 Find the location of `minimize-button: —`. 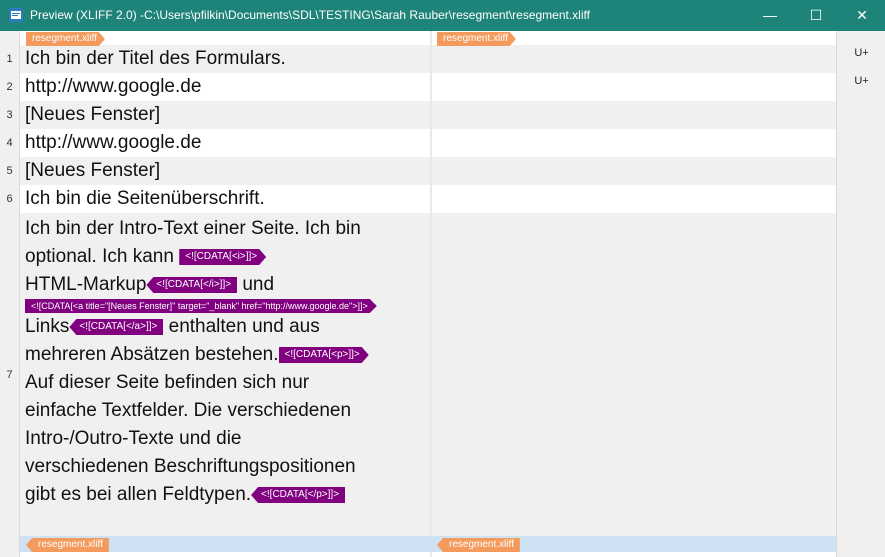

minimize-button: — is located at coordinates (770, 15).